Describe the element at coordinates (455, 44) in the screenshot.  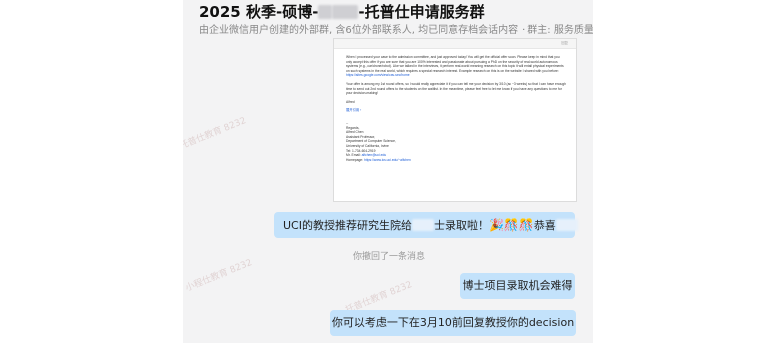
I see `email-header-bar: 回复` at that location.